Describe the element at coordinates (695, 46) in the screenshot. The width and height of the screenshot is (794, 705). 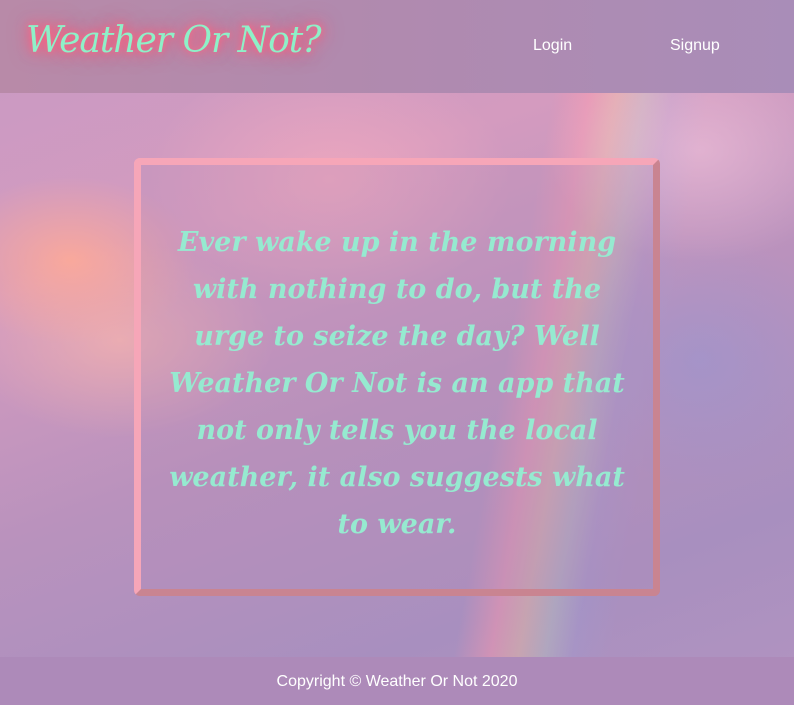
I see `signup-link: Signup` at that location.